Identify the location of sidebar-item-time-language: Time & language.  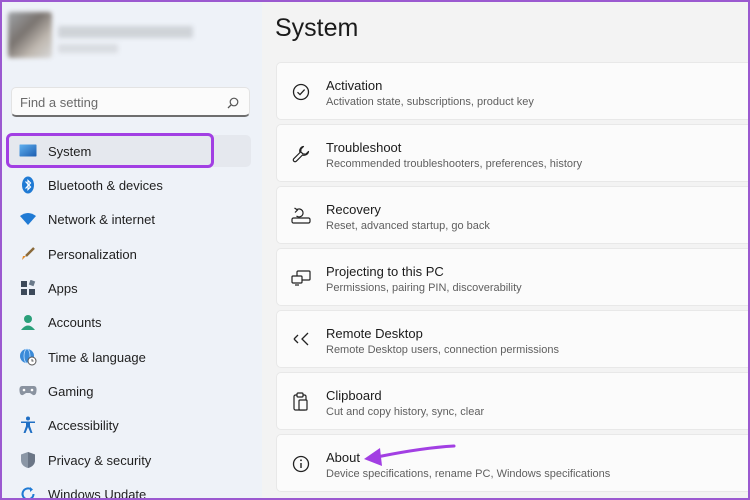
(130, 357).